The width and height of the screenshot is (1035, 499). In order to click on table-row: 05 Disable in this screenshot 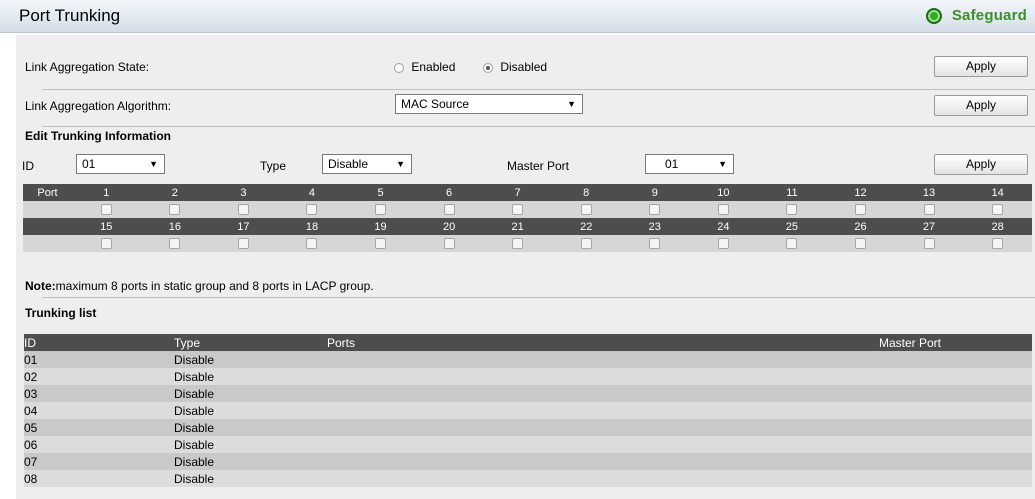, I will do `click(528, 427)`.